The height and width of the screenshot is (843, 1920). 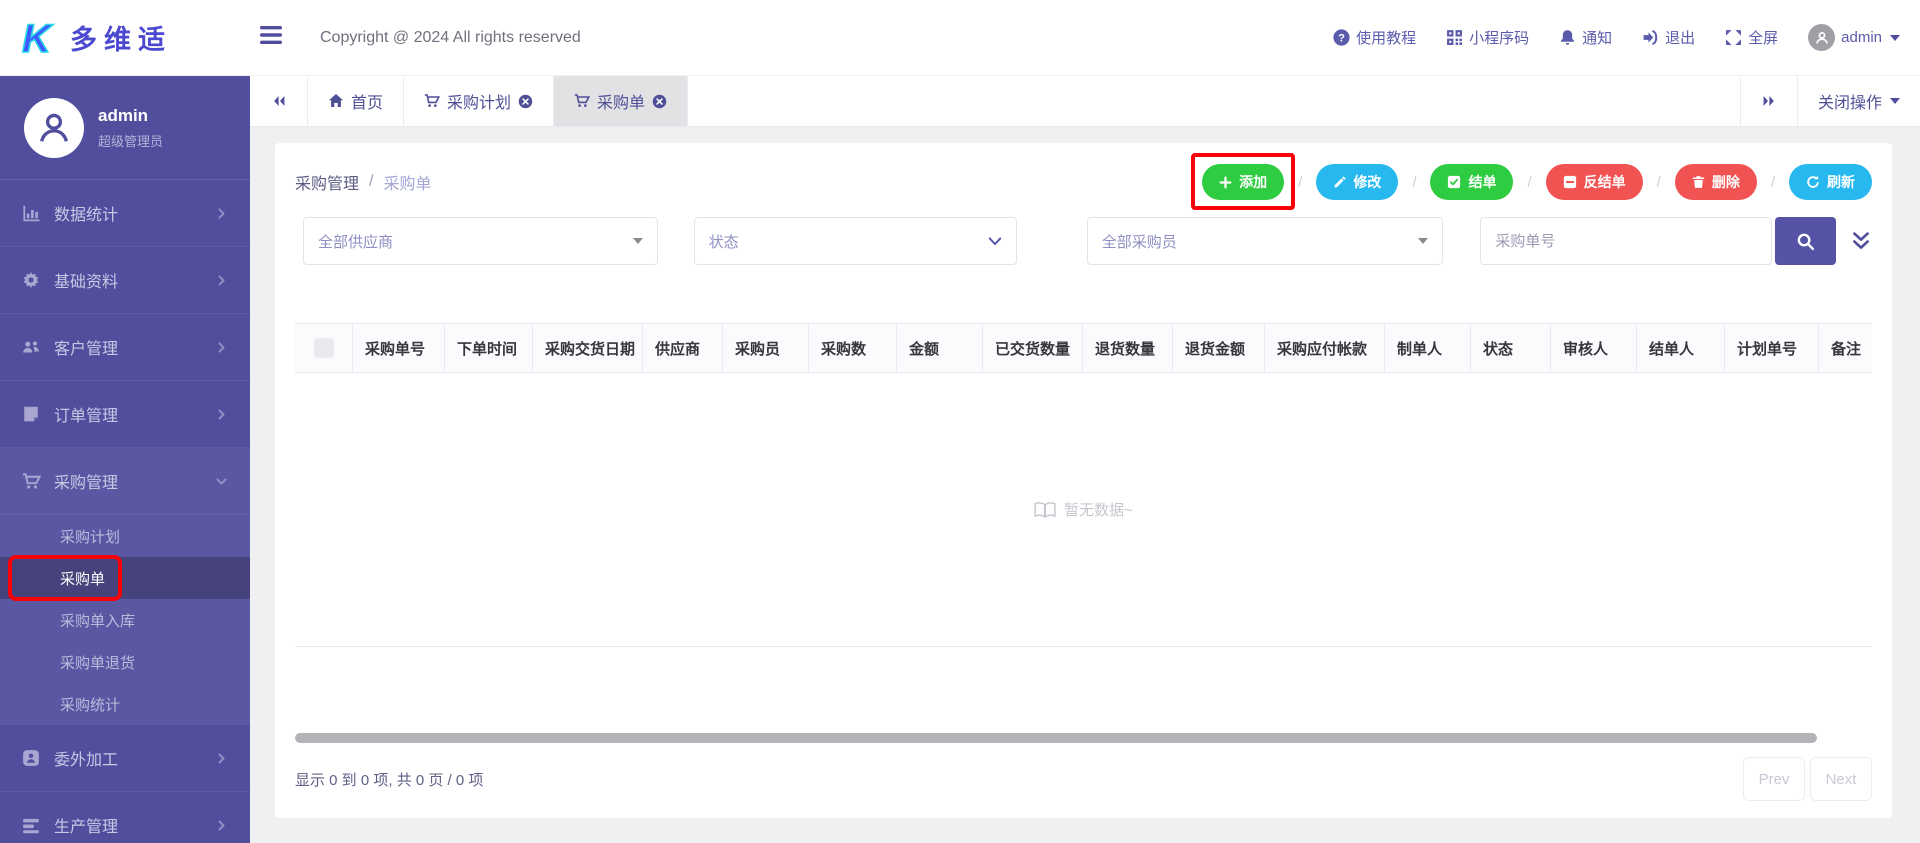 What do you see at coordinates (271, 37) in the screenshot?
I see `hamburger-menu-icon` at bounding box center [271, 37].